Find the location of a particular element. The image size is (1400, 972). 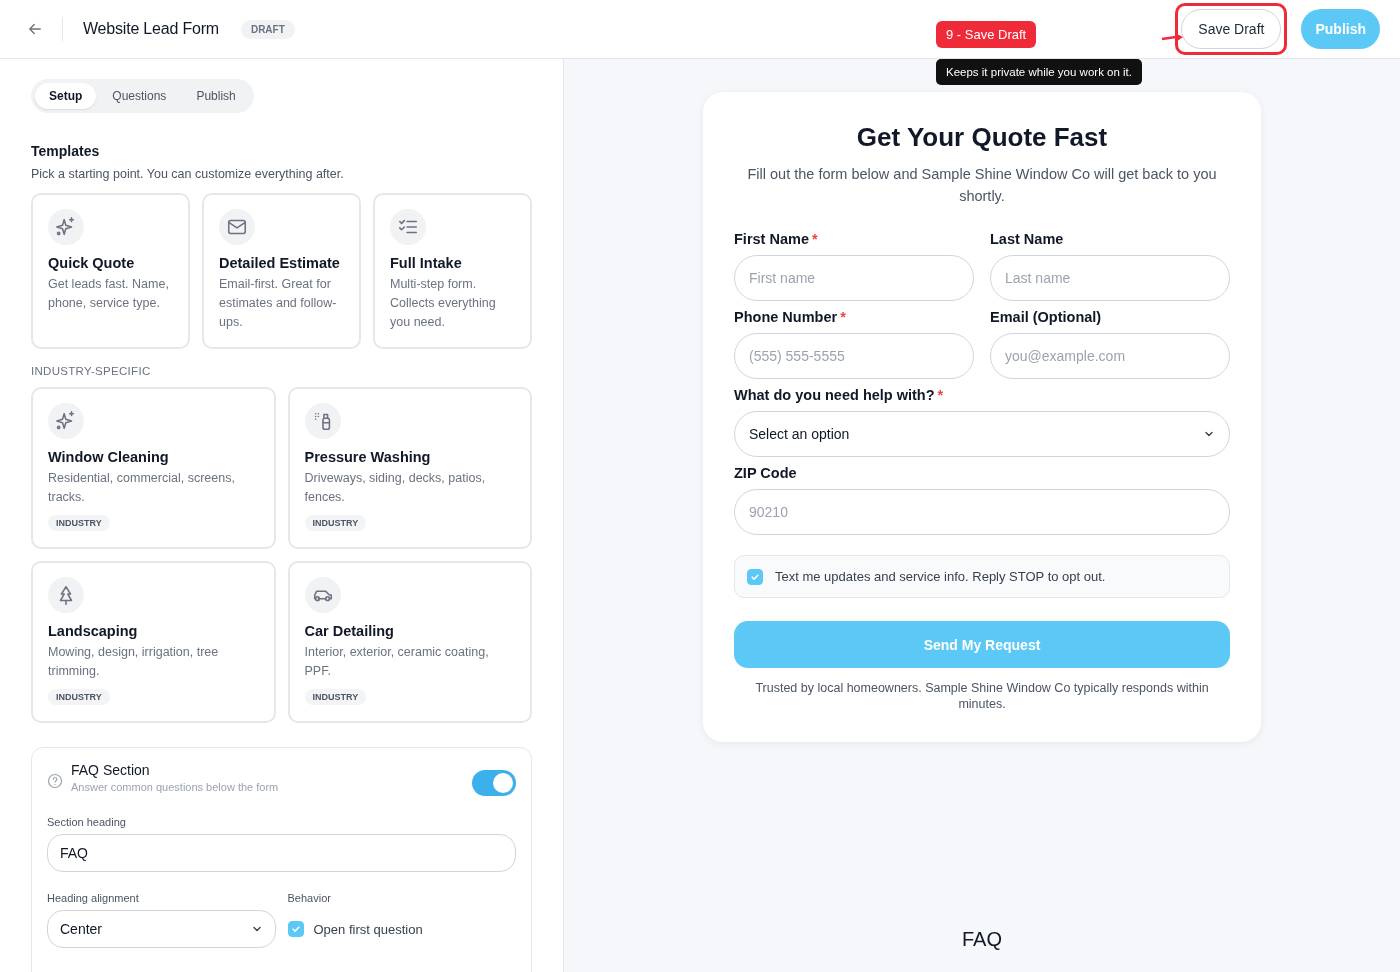

field-label: Section heading is located at coordinates (87, 822).